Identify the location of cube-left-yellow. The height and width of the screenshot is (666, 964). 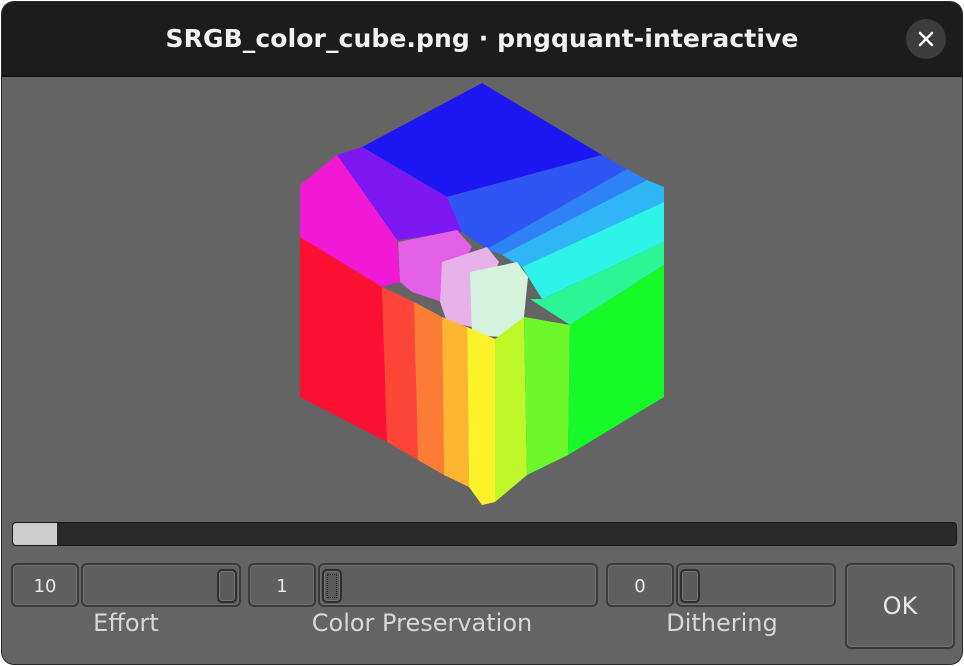
(481, 416).